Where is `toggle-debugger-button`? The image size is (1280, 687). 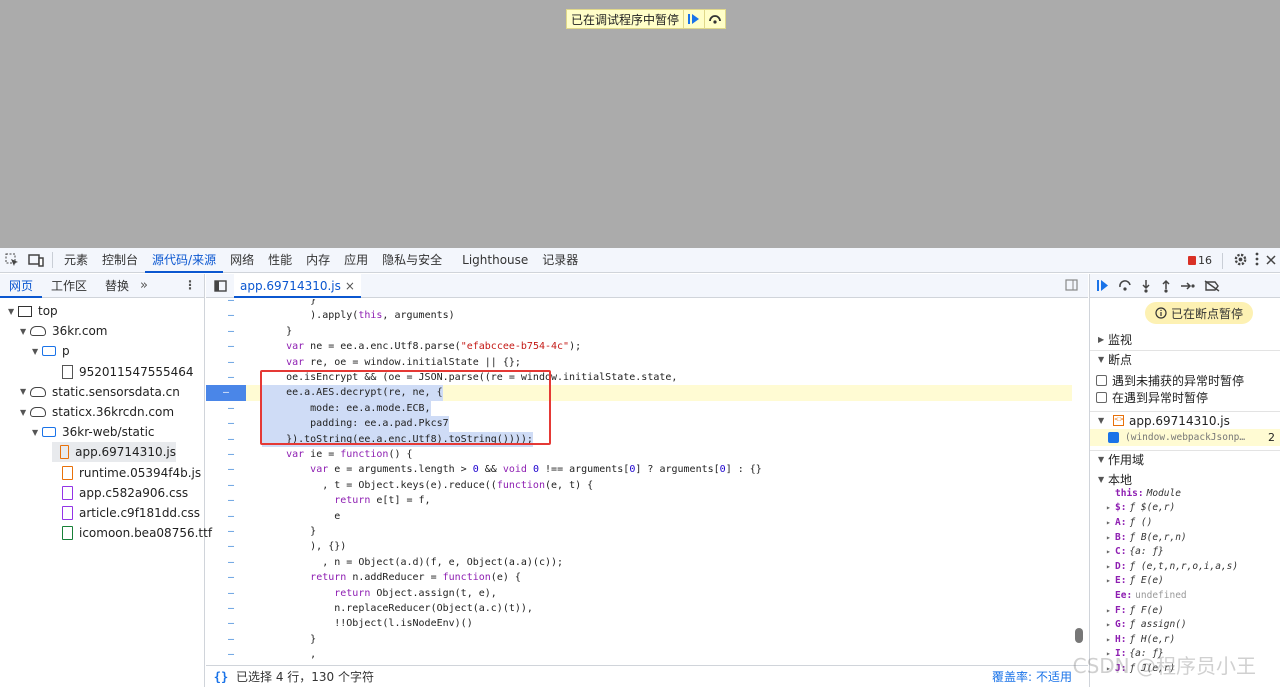 toggle-debugger-button is located at coordinates (1071, 286).